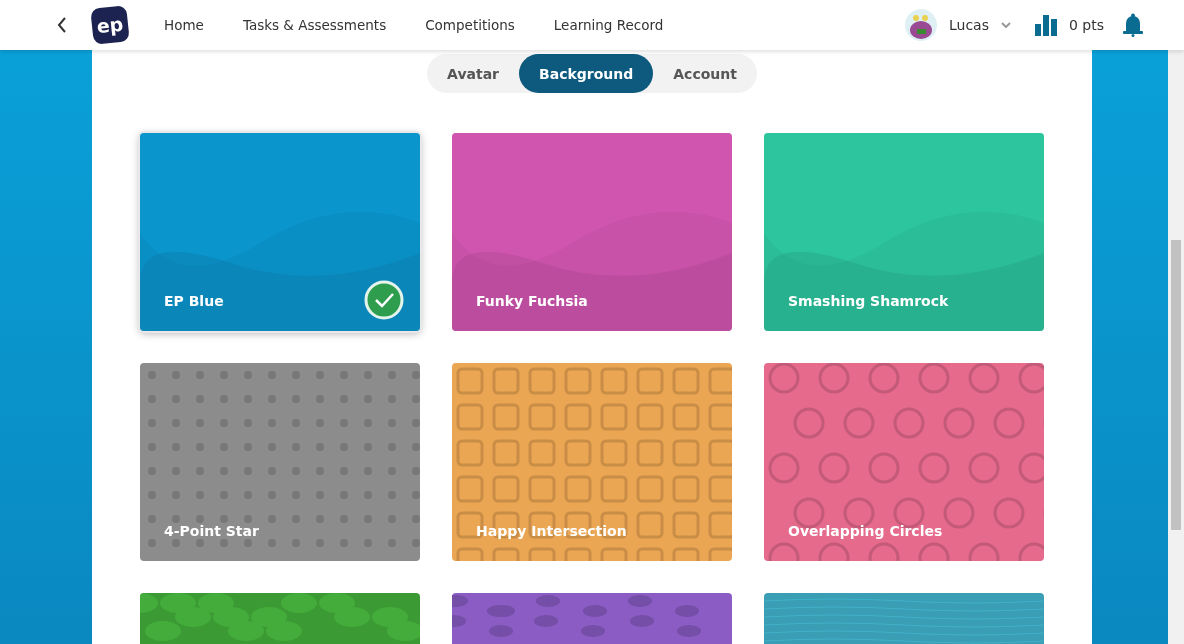 This screenshot has width=1184, height=644. I want to click on chevron-down-icon, so click(1005, 25).